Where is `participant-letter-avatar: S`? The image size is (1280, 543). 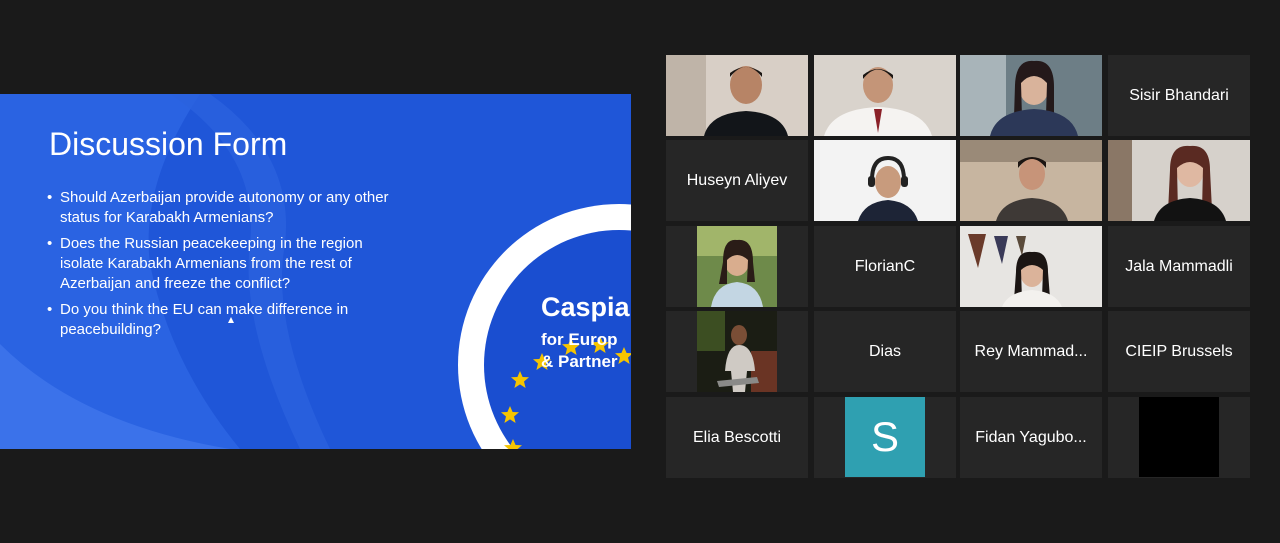 participant-letter-avatar: S is located at coordinates (885, 437).